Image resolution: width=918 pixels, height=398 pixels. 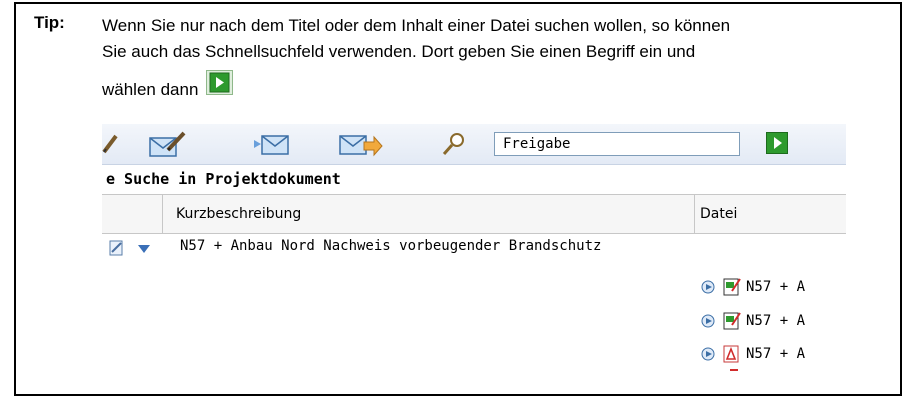 I want to click on column-header-kurzbeschreibung: Kurzbeschreibung, so click(x=238, y=214).